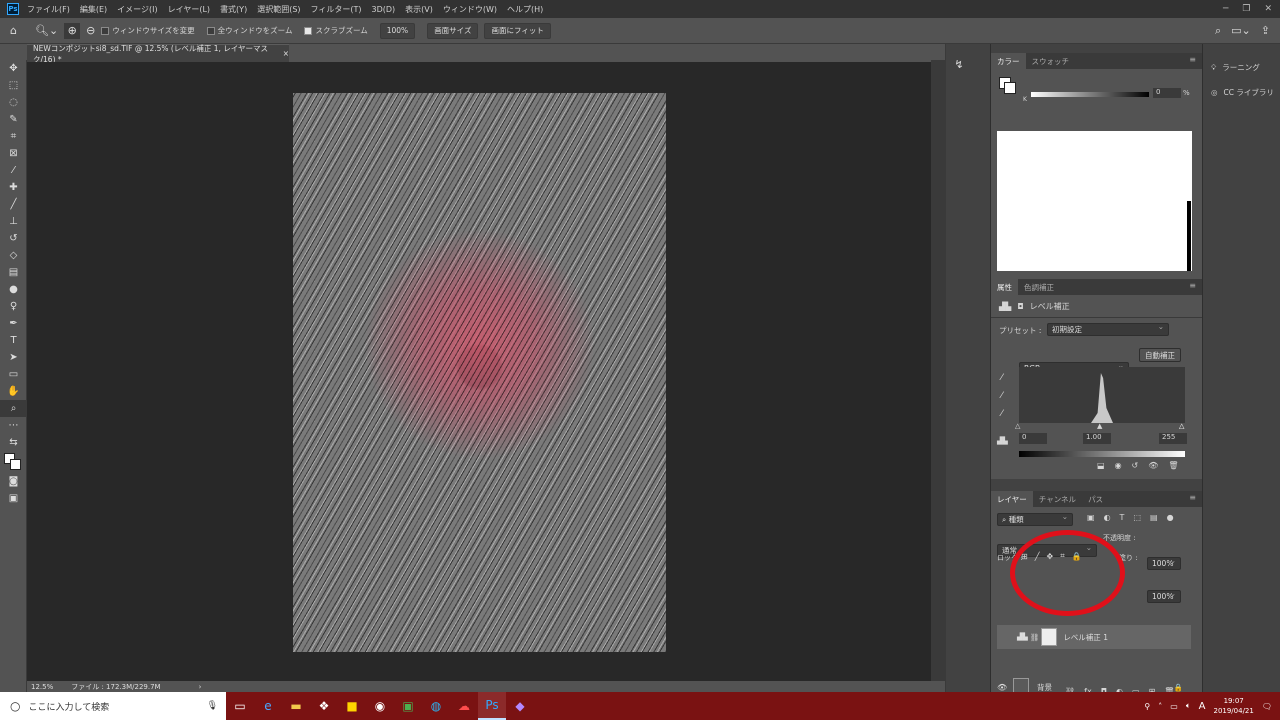  I want to click on blur-tool-icon: ●, so click(13, 289).